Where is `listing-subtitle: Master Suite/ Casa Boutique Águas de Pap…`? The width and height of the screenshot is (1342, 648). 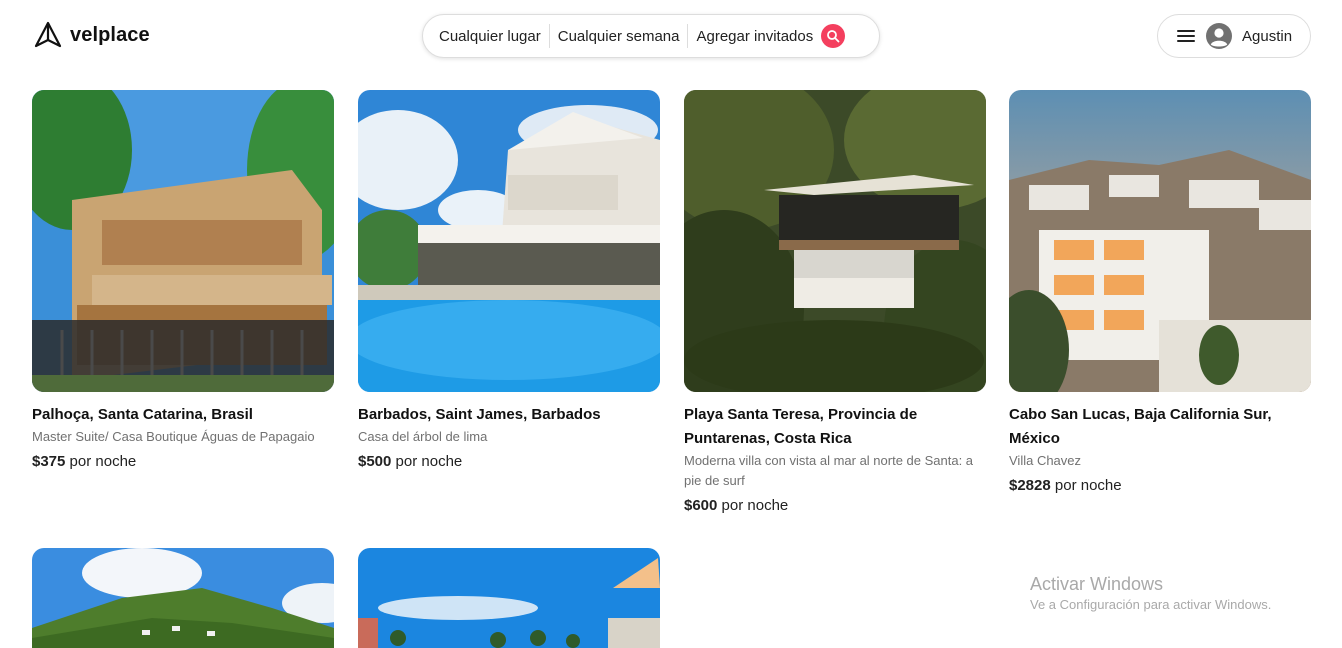 listing-subtitle: Master Suite/ Casa Boutique Águas de Pap… is located at coordinates (173, 436).